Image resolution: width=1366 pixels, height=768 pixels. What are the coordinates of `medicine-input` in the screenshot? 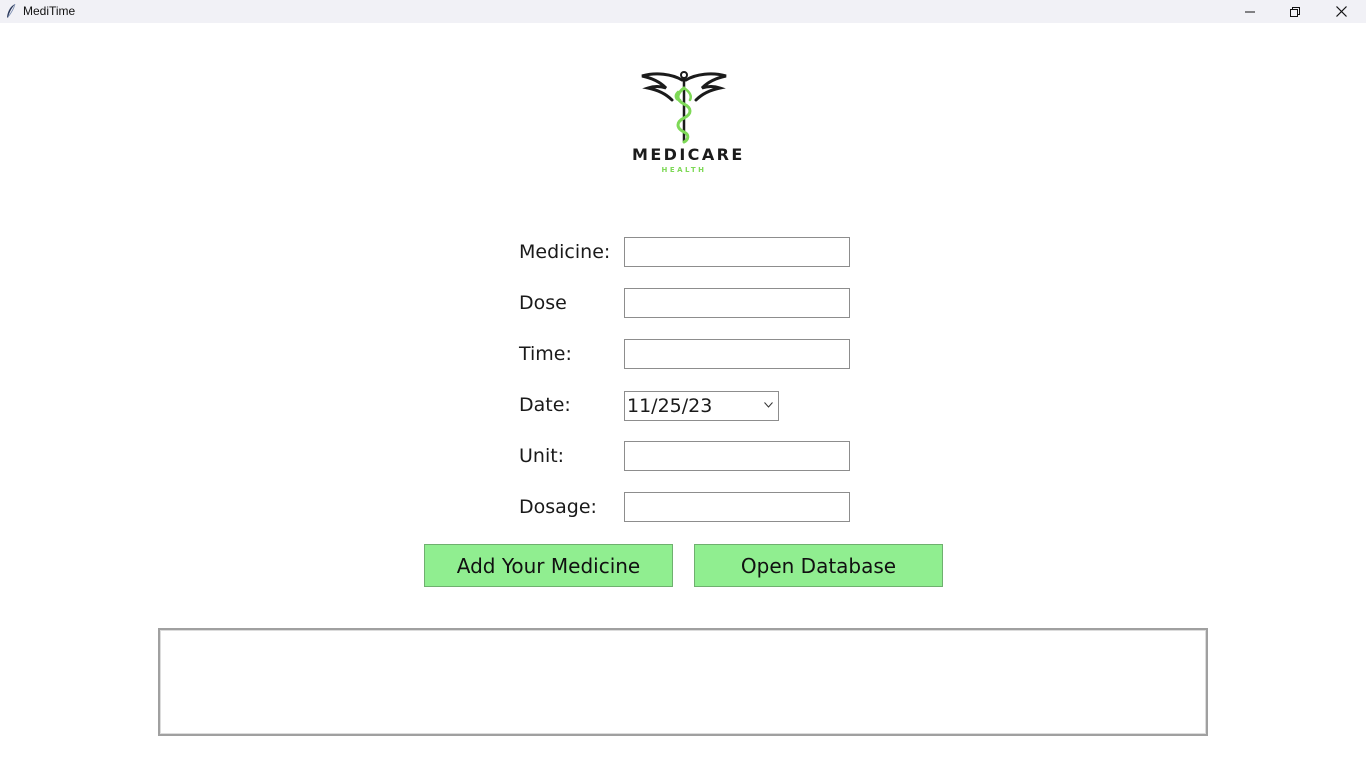 It's located at (737, 252).